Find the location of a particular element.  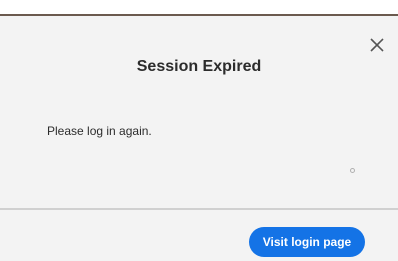

dialog-title: Session Expired is located at coordinates (199, 66).